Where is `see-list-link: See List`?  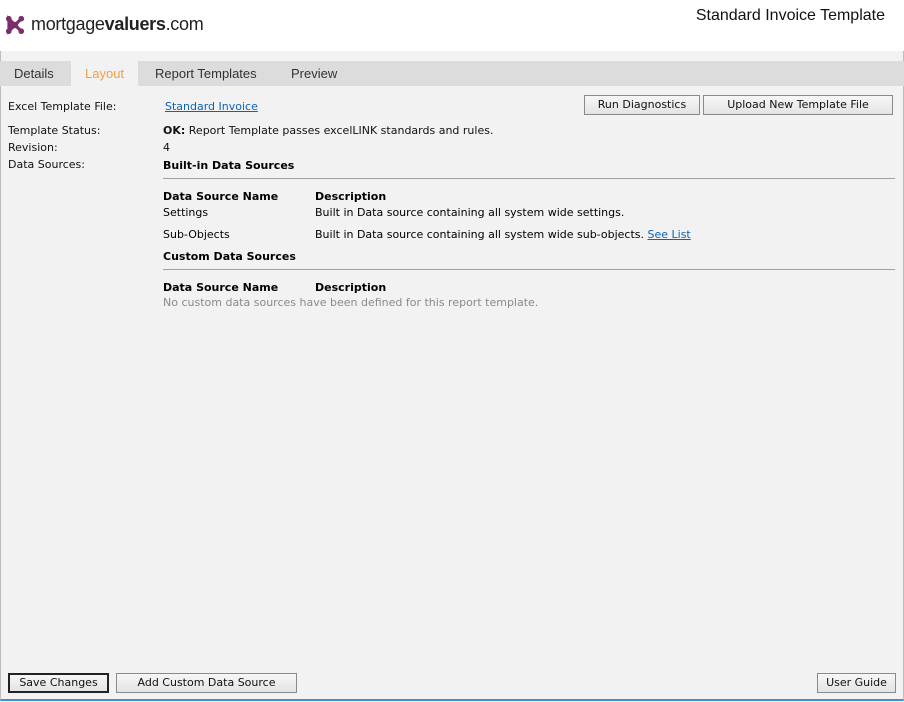 see-list-link: See List is located at coordinates (669, 234).